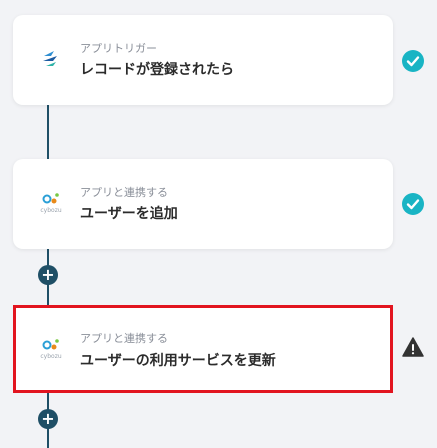 The width and height of the screenshot is (437, 448). Describe the element at coordinates (51, 62) in the screenshot. I see `kintone-icon` at that location.